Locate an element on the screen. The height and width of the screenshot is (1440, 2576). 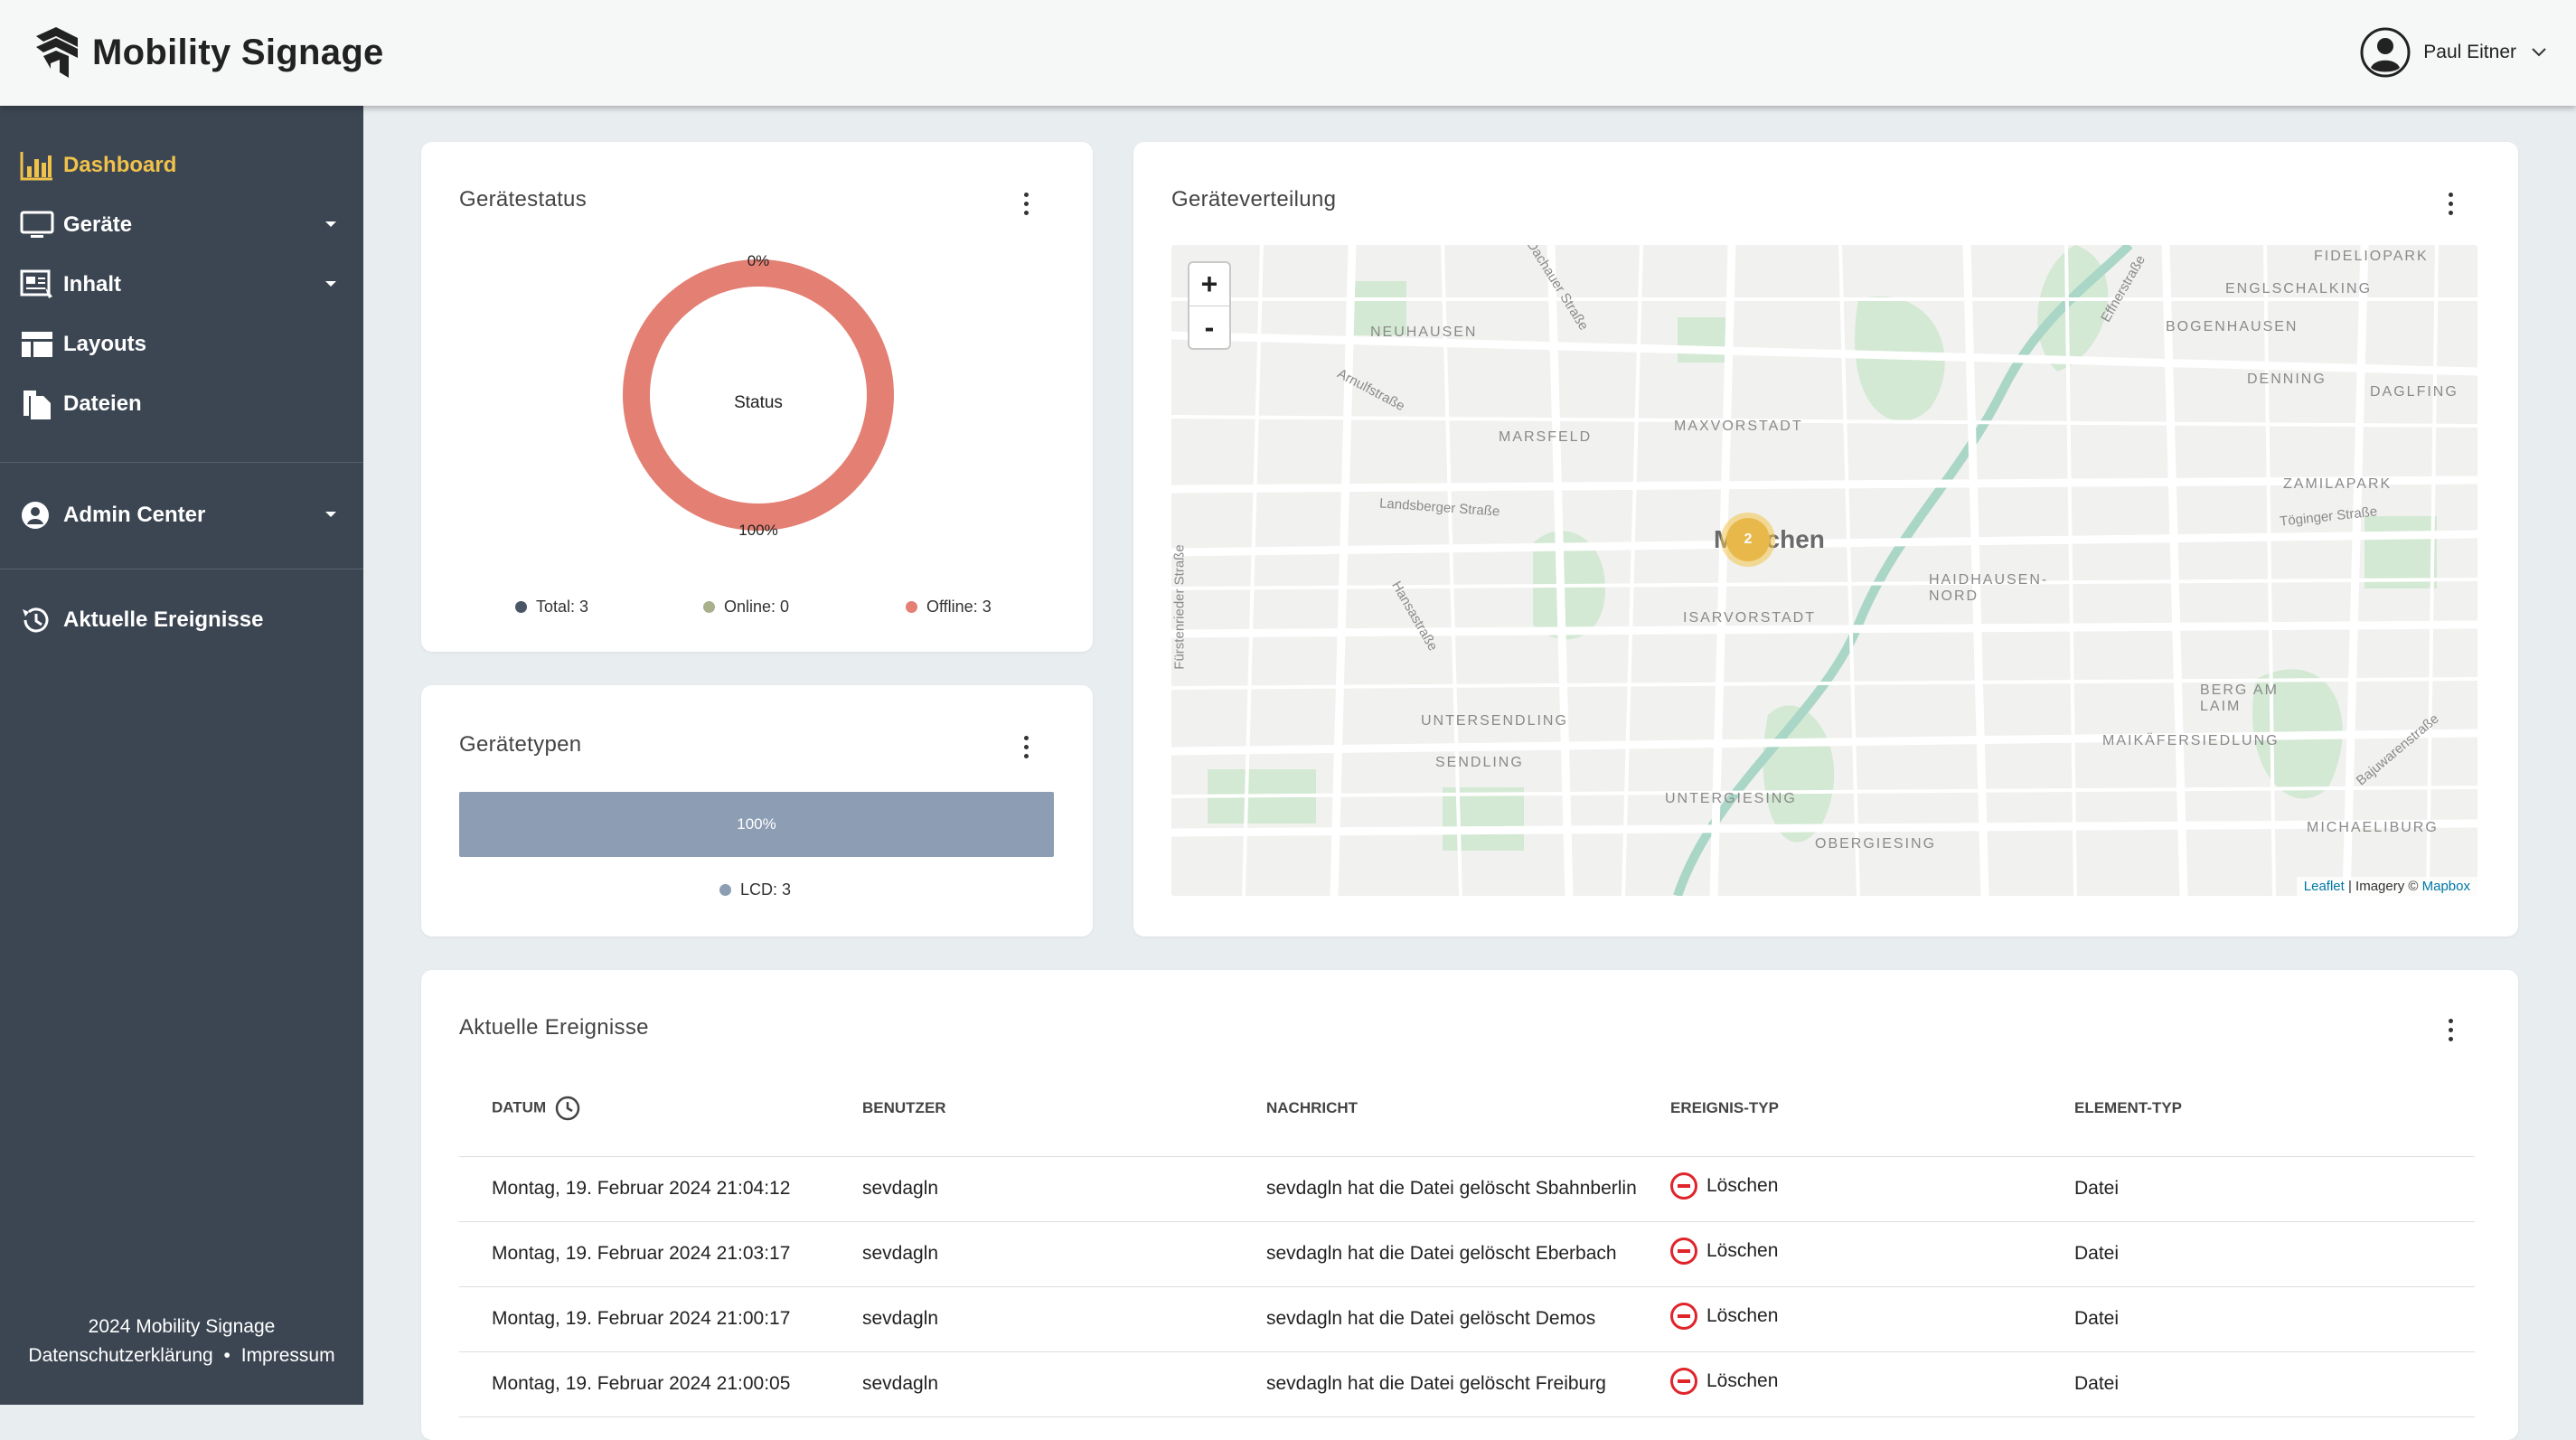
donut-center-label: Status is located at coordinates (759, 402).